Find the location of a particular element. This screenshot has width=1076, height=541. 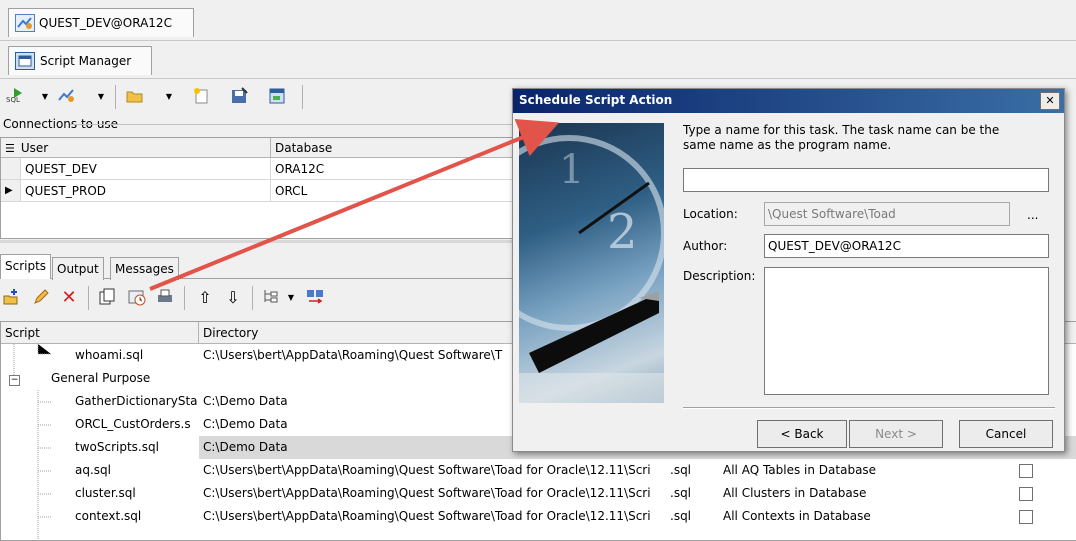

add-script-icon is located at coordinates (11, 297).